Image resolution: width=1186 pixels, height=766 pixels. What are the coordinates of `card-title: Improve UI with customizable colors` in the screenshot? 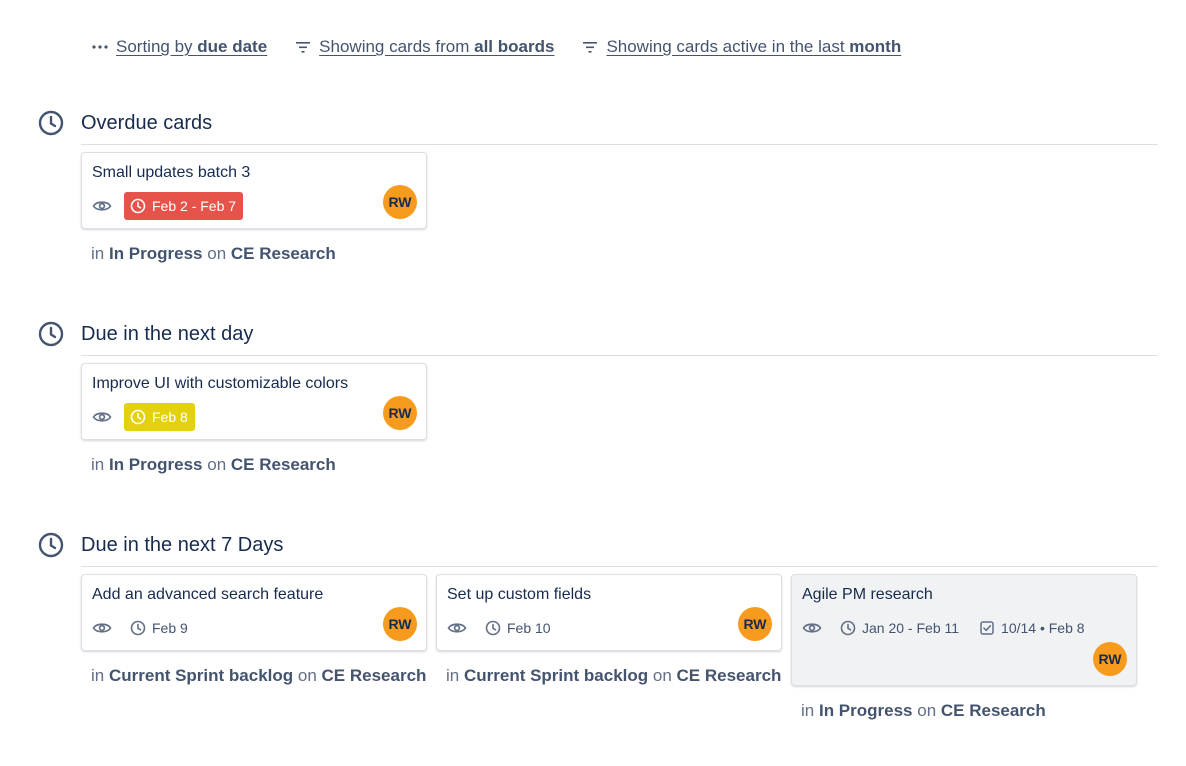 It's located at (220, 383).